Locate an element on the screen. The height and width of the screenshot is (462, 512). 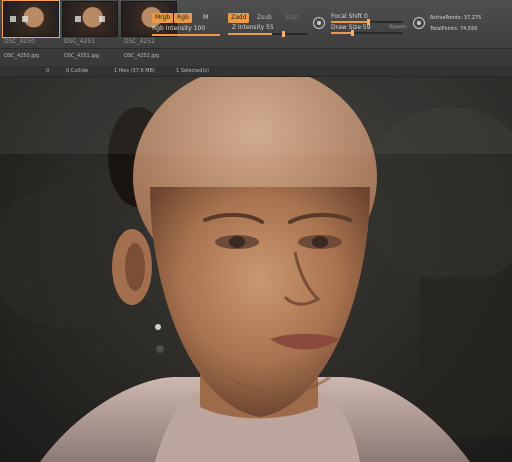
file-tray: DSC_4250.jpg DSC_4251.jpg DSC_4252.jpg is located at coordinates (256, 57).